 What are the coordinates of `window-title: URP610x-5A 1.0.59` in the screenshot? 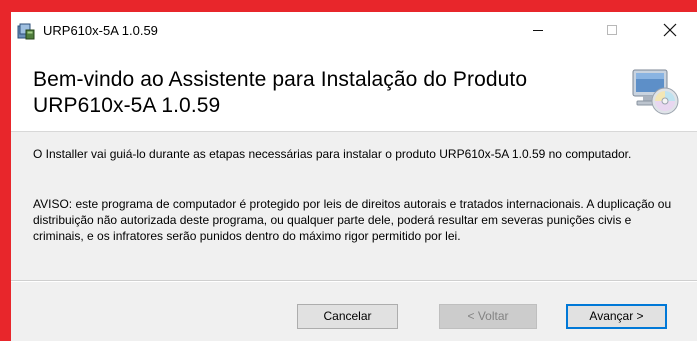 It's located at (100, 30).